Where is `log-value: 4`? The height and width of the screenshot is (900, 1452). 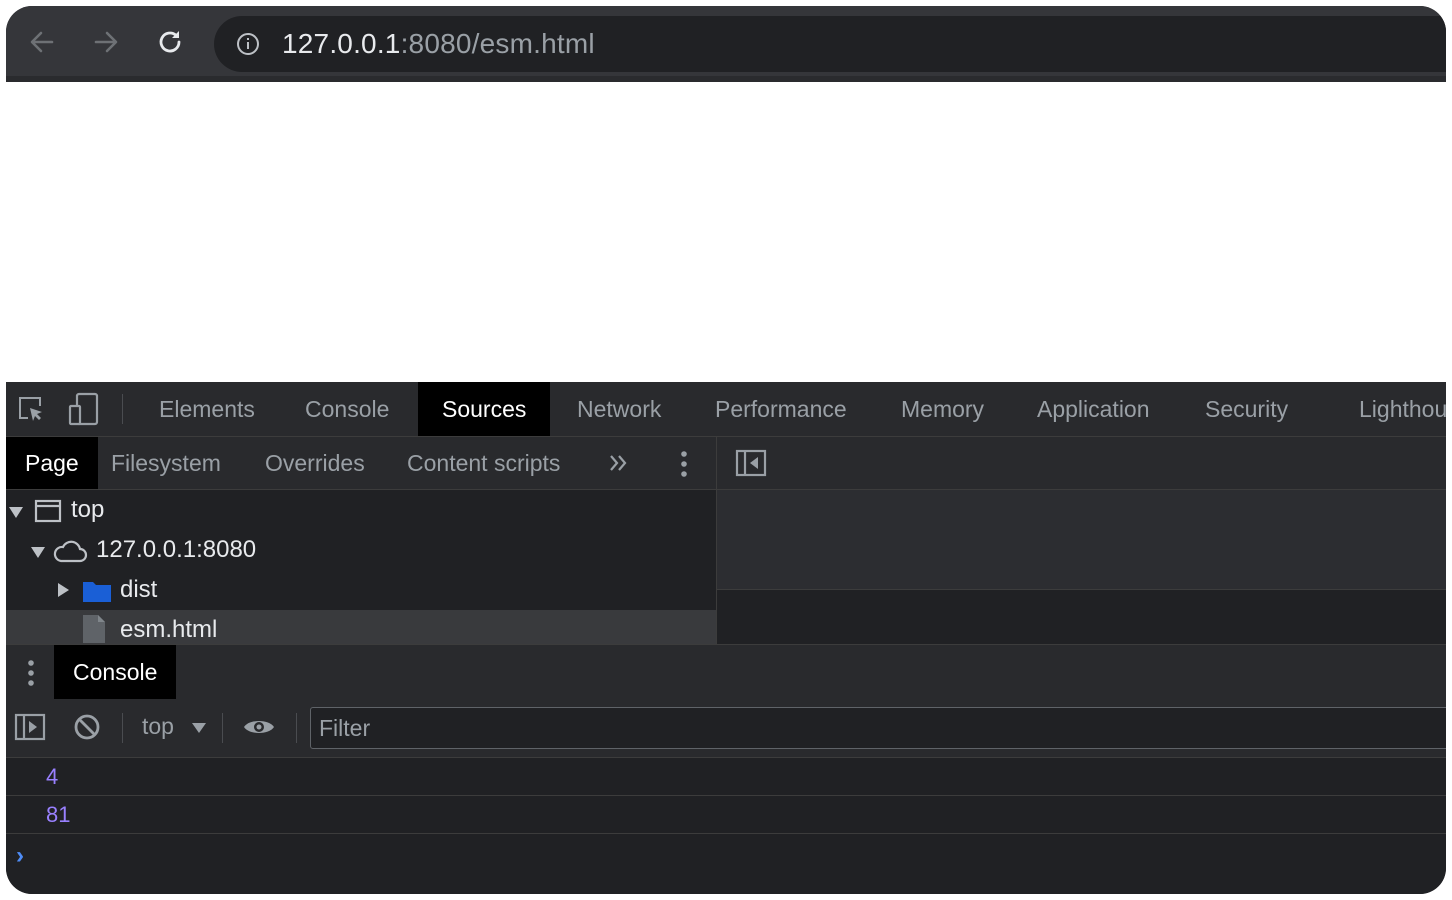
log-value: 4 is located at coordinates (52, 776).